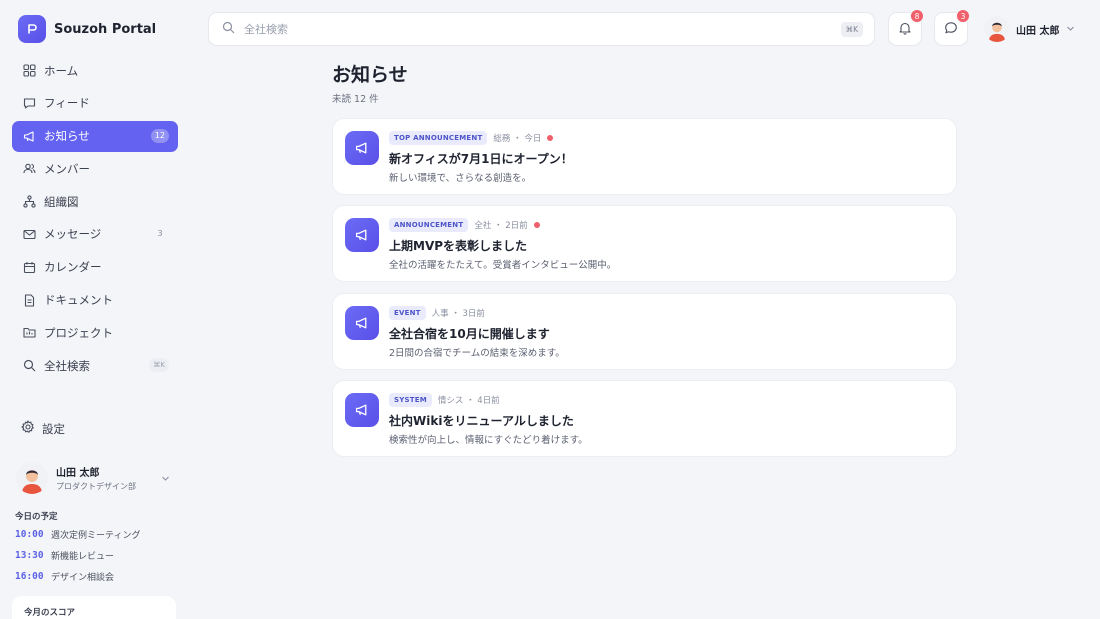  What do you see at coordinates (105, 29) in the screenshot?
I see `brand-name: Souzoh Portal` at bounding box center [105, 29].